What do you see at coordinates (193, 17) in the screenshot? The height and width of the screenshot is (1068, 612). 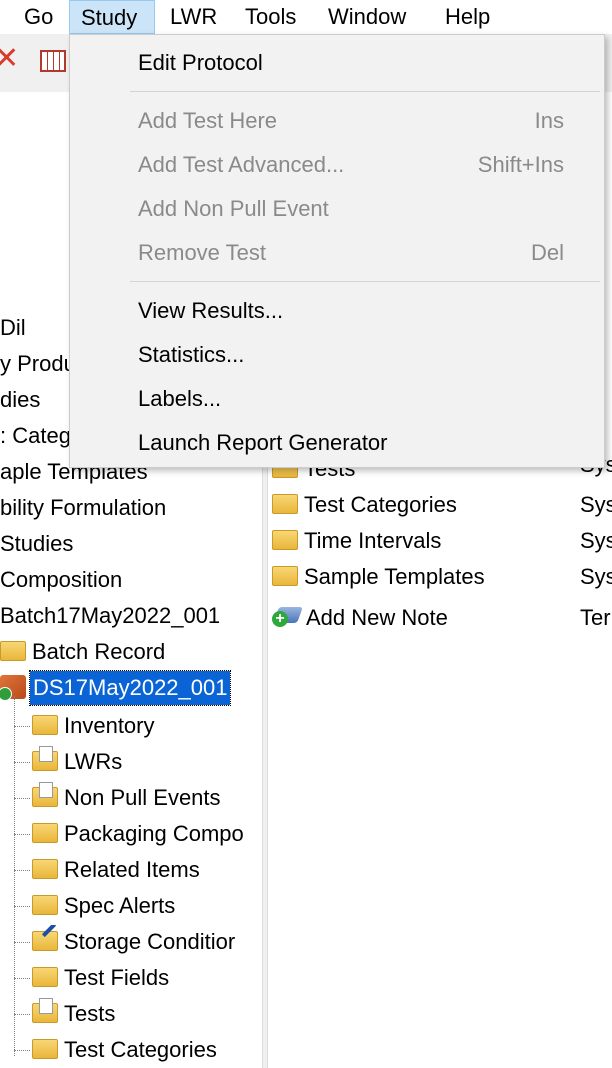 I see `menu-lwr: LWR` at bounding box center [193, 17].